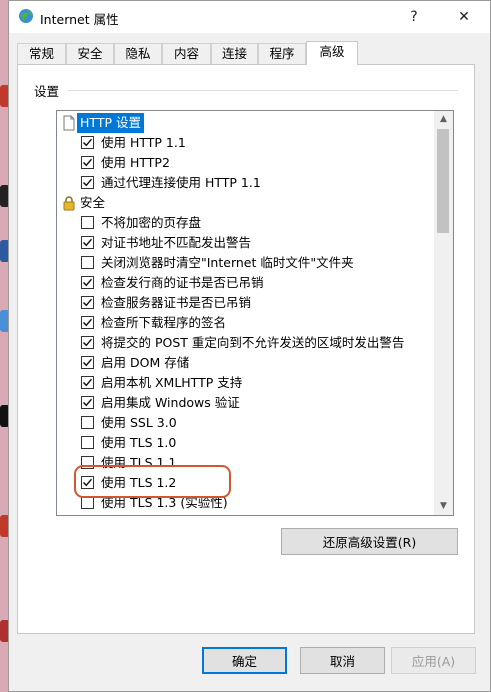 The width and height of the screenshot is (491, 692). Describe the element at coordinates (181, 182) in the screenshot. I see `setting-label: 通过代理连接使用 HTTP 1.1` at that location.